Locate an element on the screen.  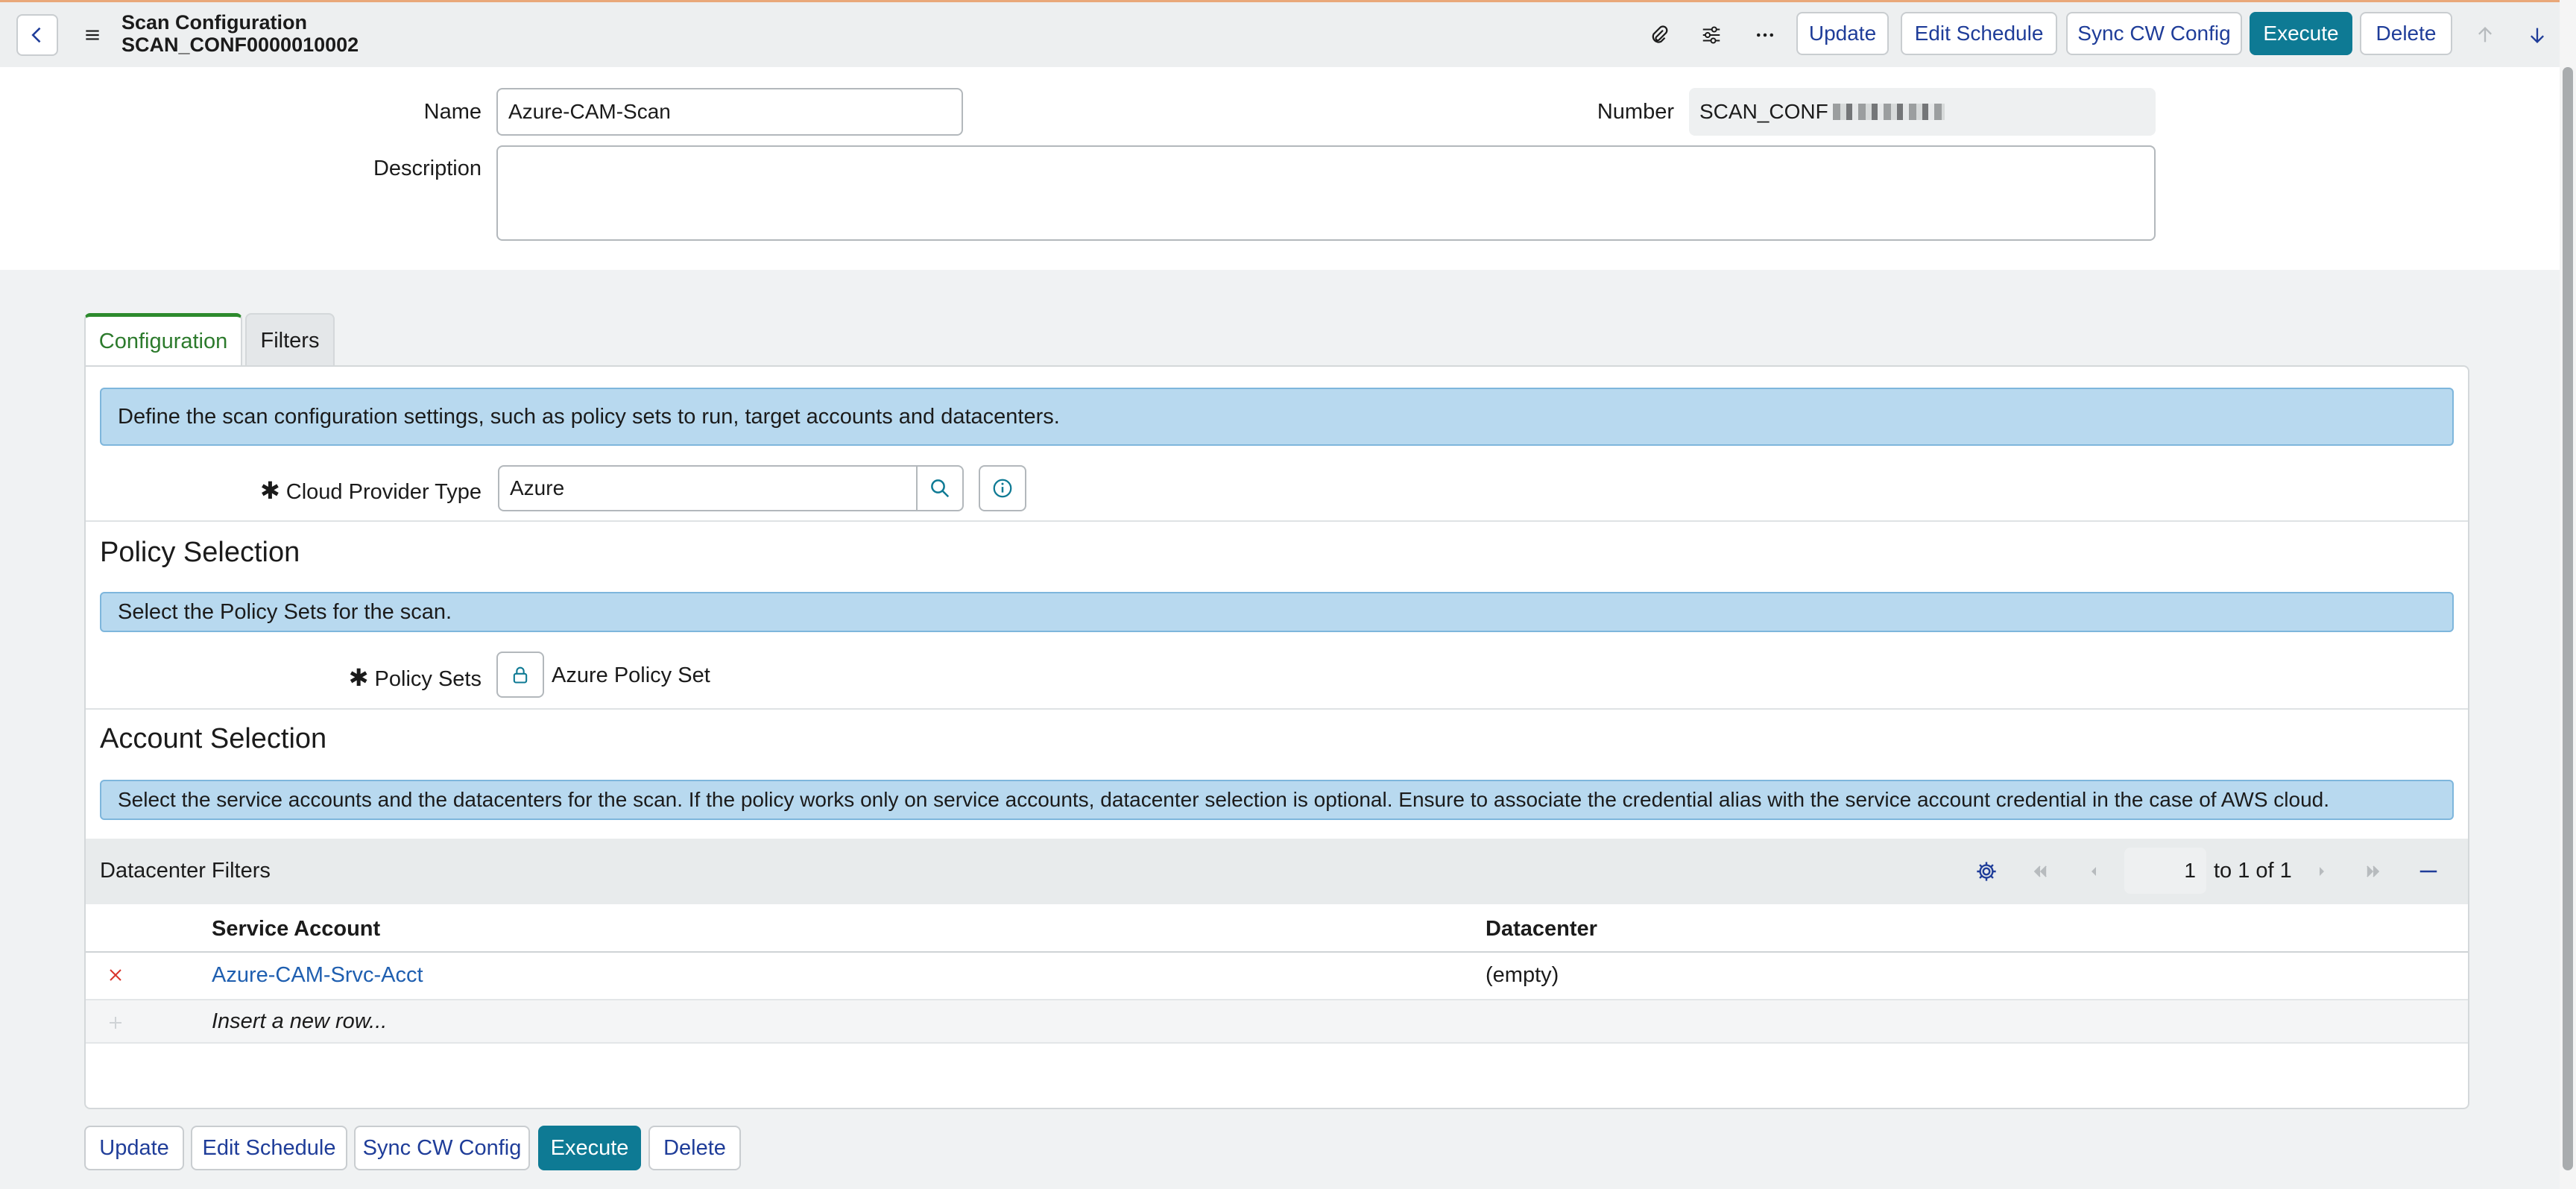
next-page-icon is located at coordinates (2322, 872).